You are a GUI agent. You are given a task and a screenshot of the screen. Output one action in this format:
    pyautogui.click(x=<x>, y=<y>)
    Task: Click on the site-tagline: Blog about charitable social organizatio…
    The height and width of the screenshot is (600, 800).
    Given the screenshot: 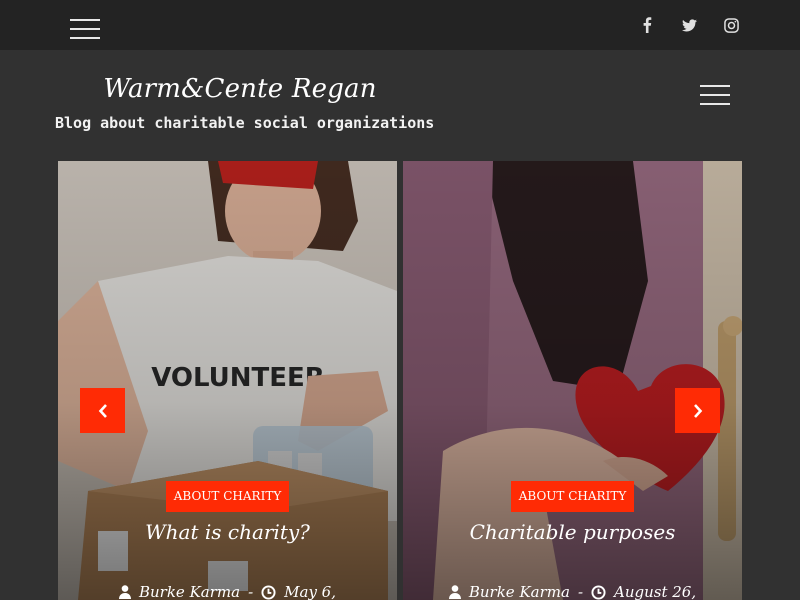 What is the action you would take?
    pyautogui.click(x=245, y=123)
    